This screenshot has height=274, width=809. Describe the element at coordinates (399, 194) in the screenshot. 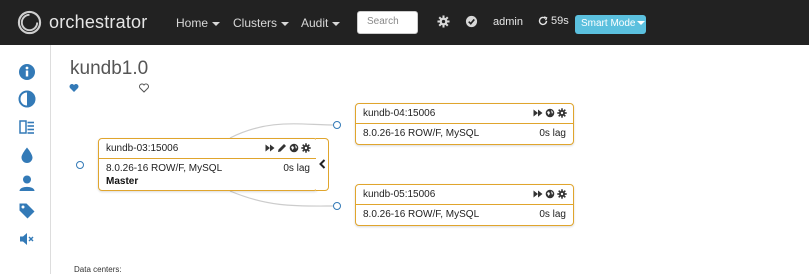

I see `replica-instance-name: kundb-05:15006` at that location.